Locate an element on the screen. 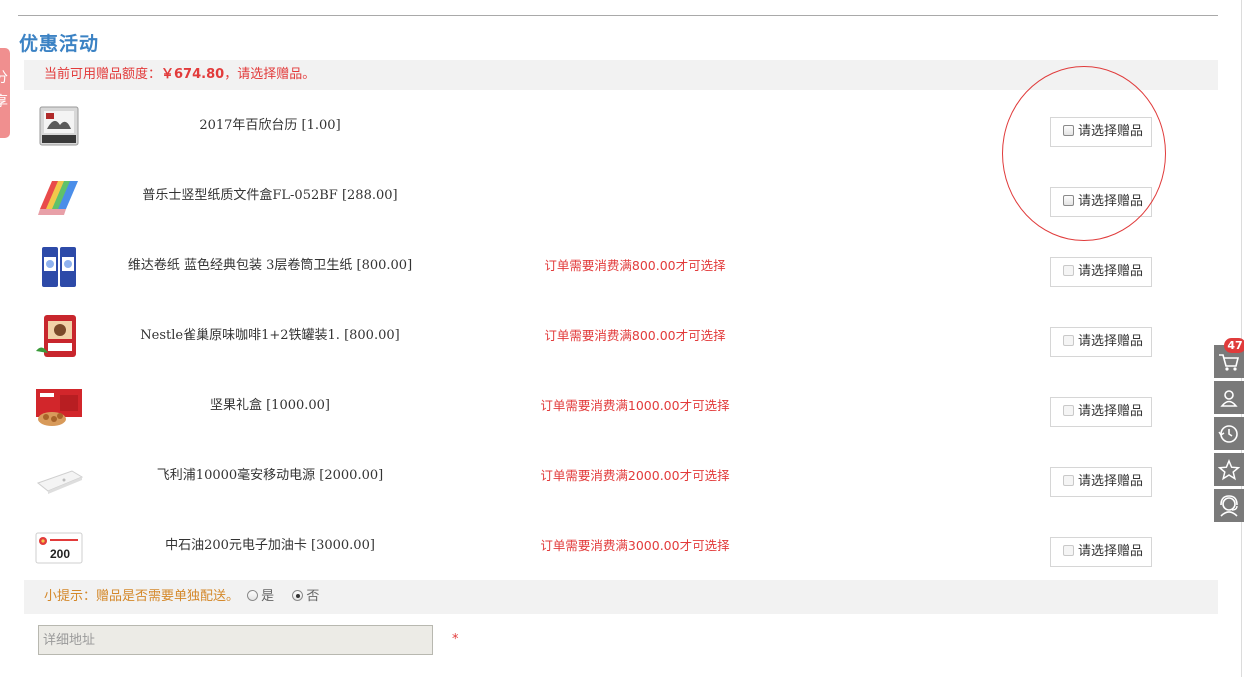 The height and width of the screenshot is (677, 1244). power-bank-thumb is located at coordinates (60, 482).